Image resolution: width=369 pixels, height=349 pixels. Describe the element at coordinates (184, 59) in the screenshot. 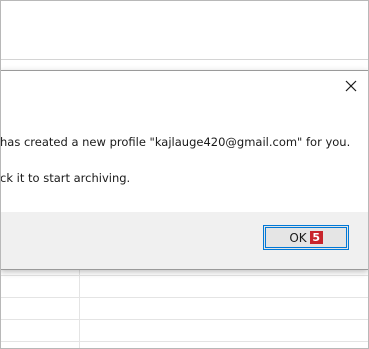

I see `background-divider` at that location.